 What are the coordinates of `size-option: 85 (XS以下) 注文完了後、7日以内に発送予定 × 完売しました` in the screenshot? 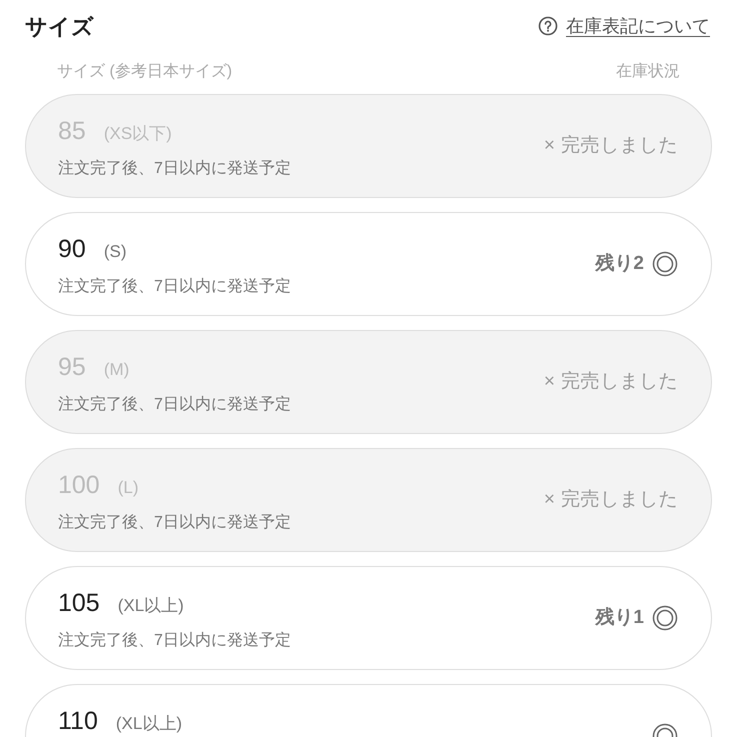 It's located at (368, 146).